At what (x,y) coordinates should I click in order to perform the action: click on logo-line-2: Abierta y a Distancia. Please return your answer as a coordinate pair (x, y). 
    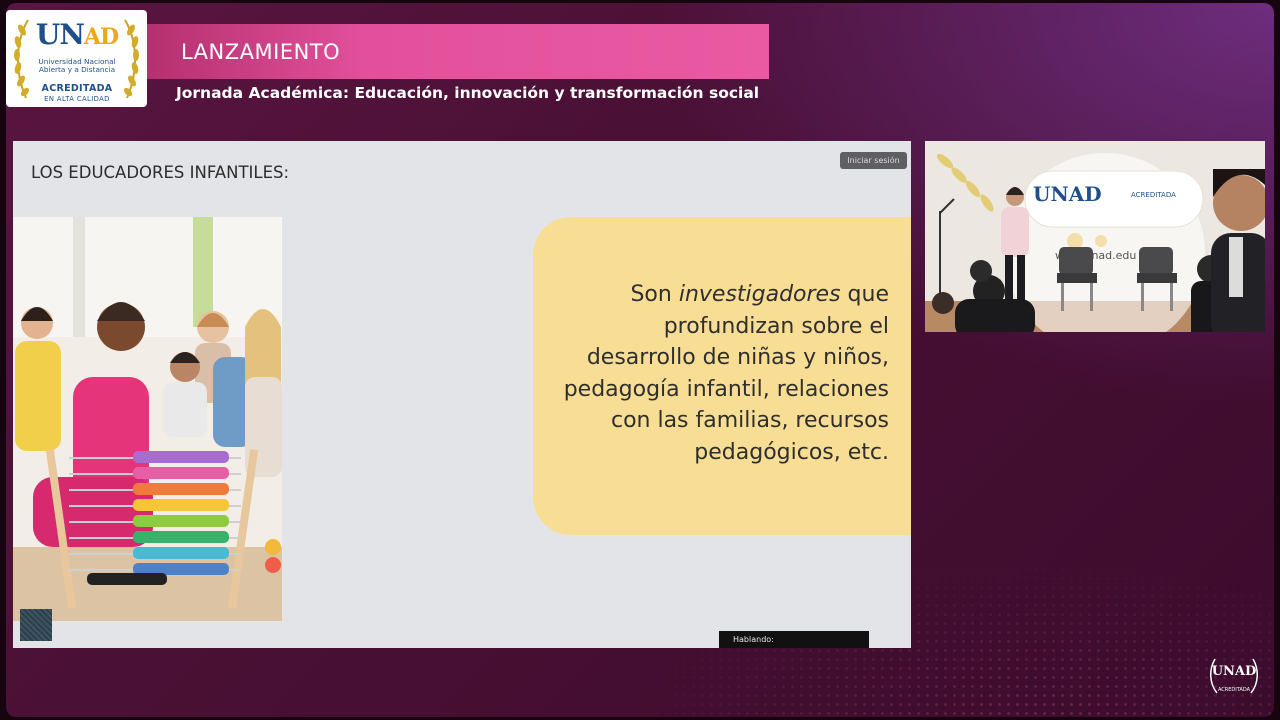
    Looking at the image, I should click on (77, 69).